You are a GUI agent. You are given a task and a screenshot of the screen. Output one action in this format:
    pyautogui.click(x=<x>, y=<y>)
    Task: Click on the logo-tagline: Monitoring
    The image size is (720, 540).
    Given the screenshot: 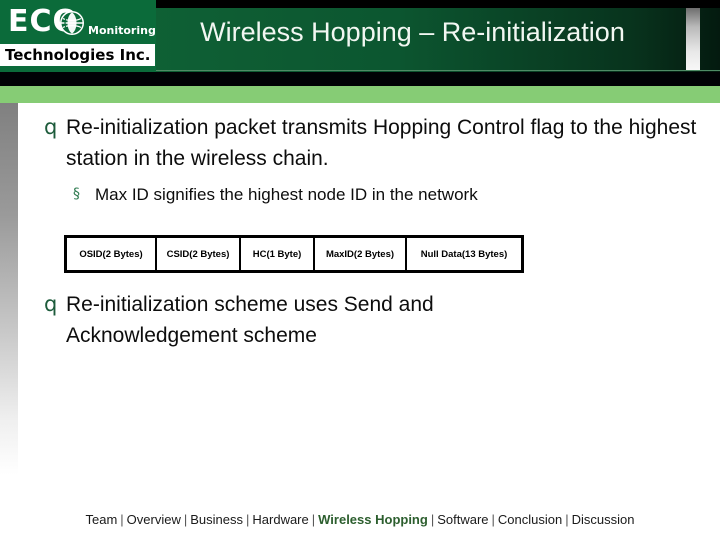 What is the action you would take?
    pyautogui.click(x=122, y=30)
    